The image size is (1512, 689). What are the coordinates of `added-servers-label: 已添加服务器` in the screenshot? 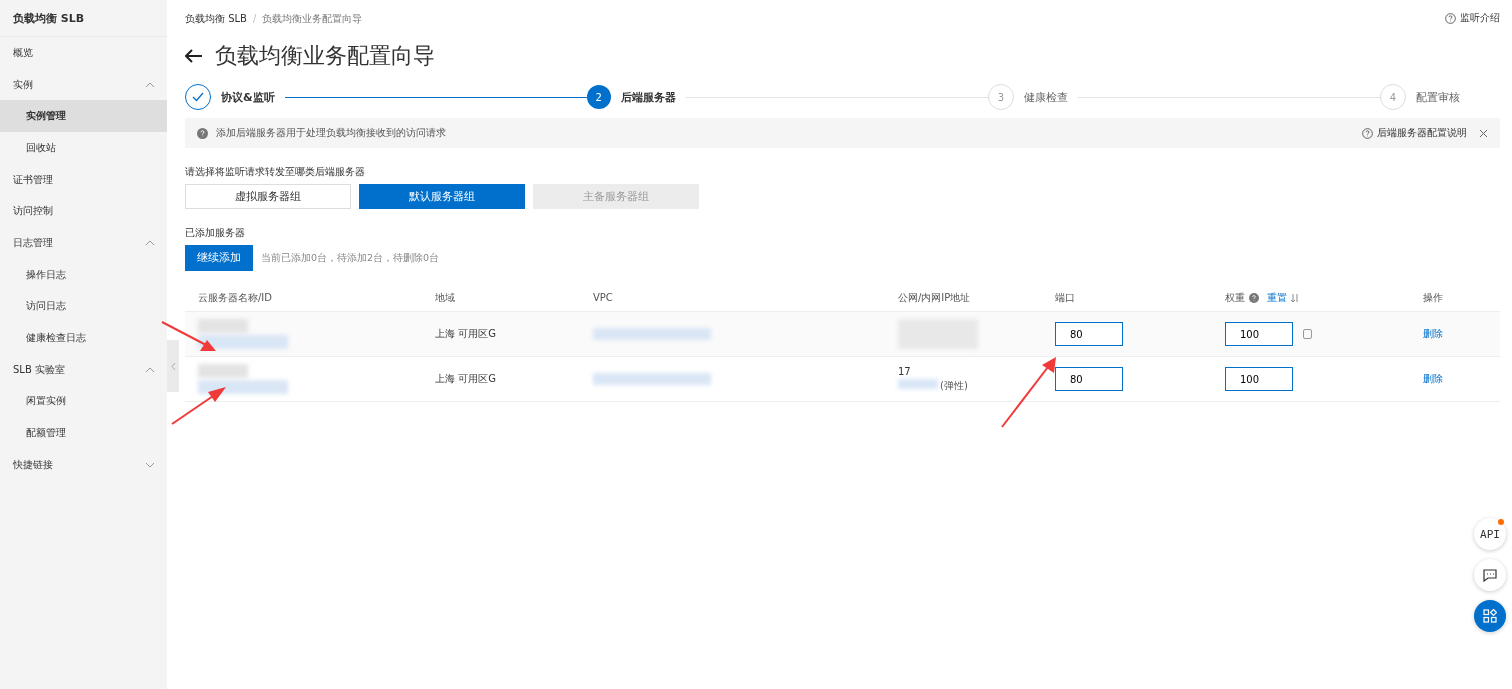 It's located at (215, 233).